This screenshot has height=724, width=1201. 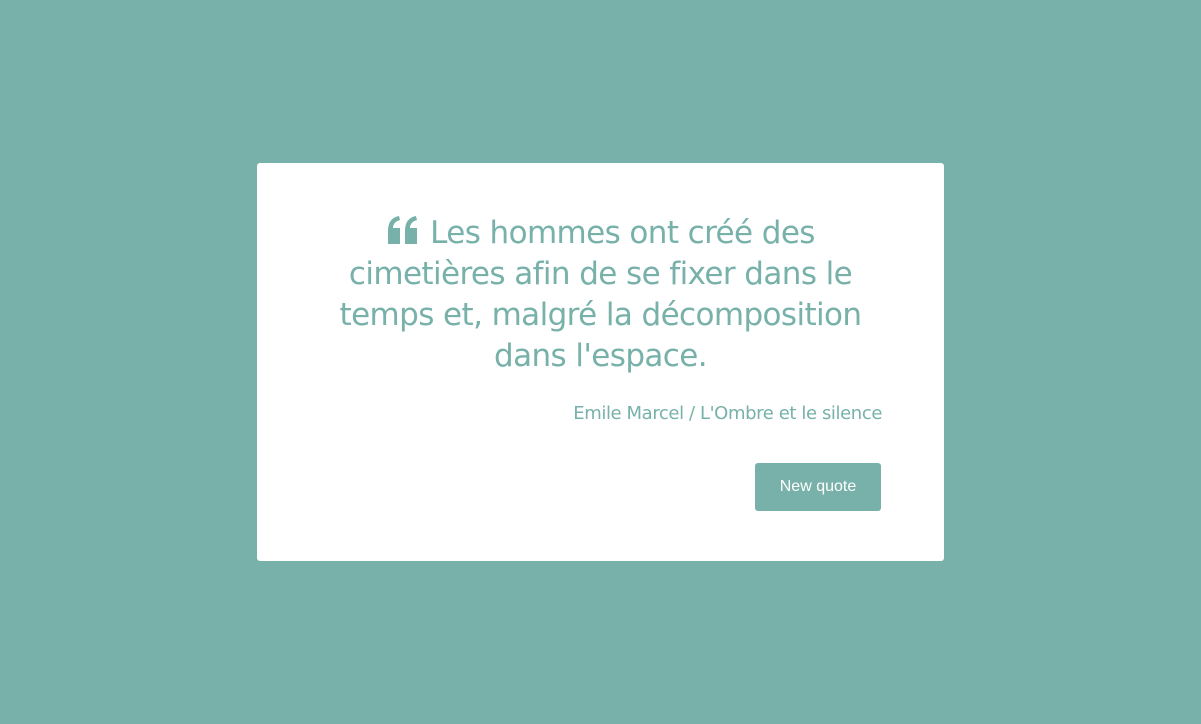 I want to click on quote-left-icon, so click(x=403, y=230).